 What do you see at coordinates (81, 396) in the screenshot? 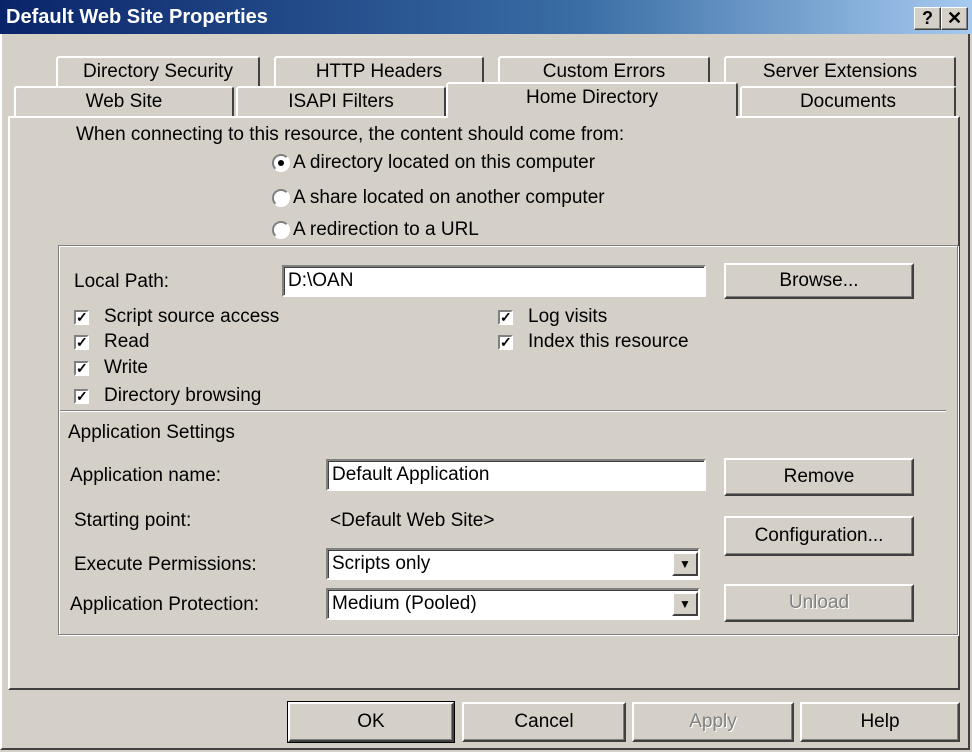
I see `checkbox-directory-browsing: ✓` at bounding box center [81, 396].